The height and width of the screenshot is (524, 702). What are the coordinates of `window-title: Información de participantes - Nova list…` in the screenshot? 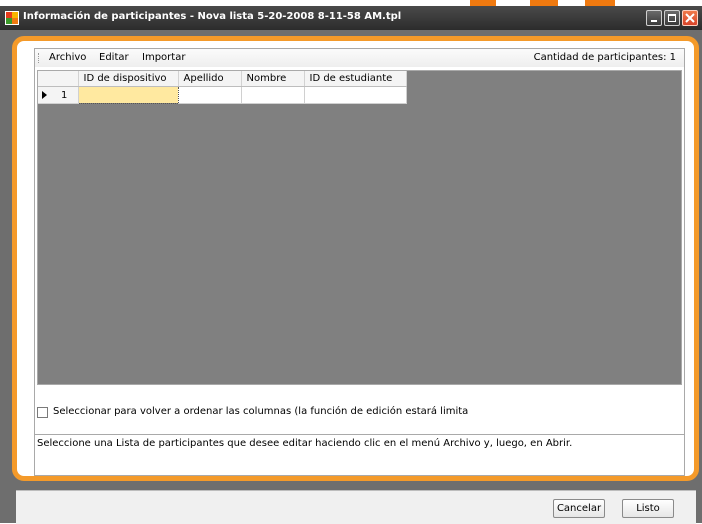 It's located at (212, 16).